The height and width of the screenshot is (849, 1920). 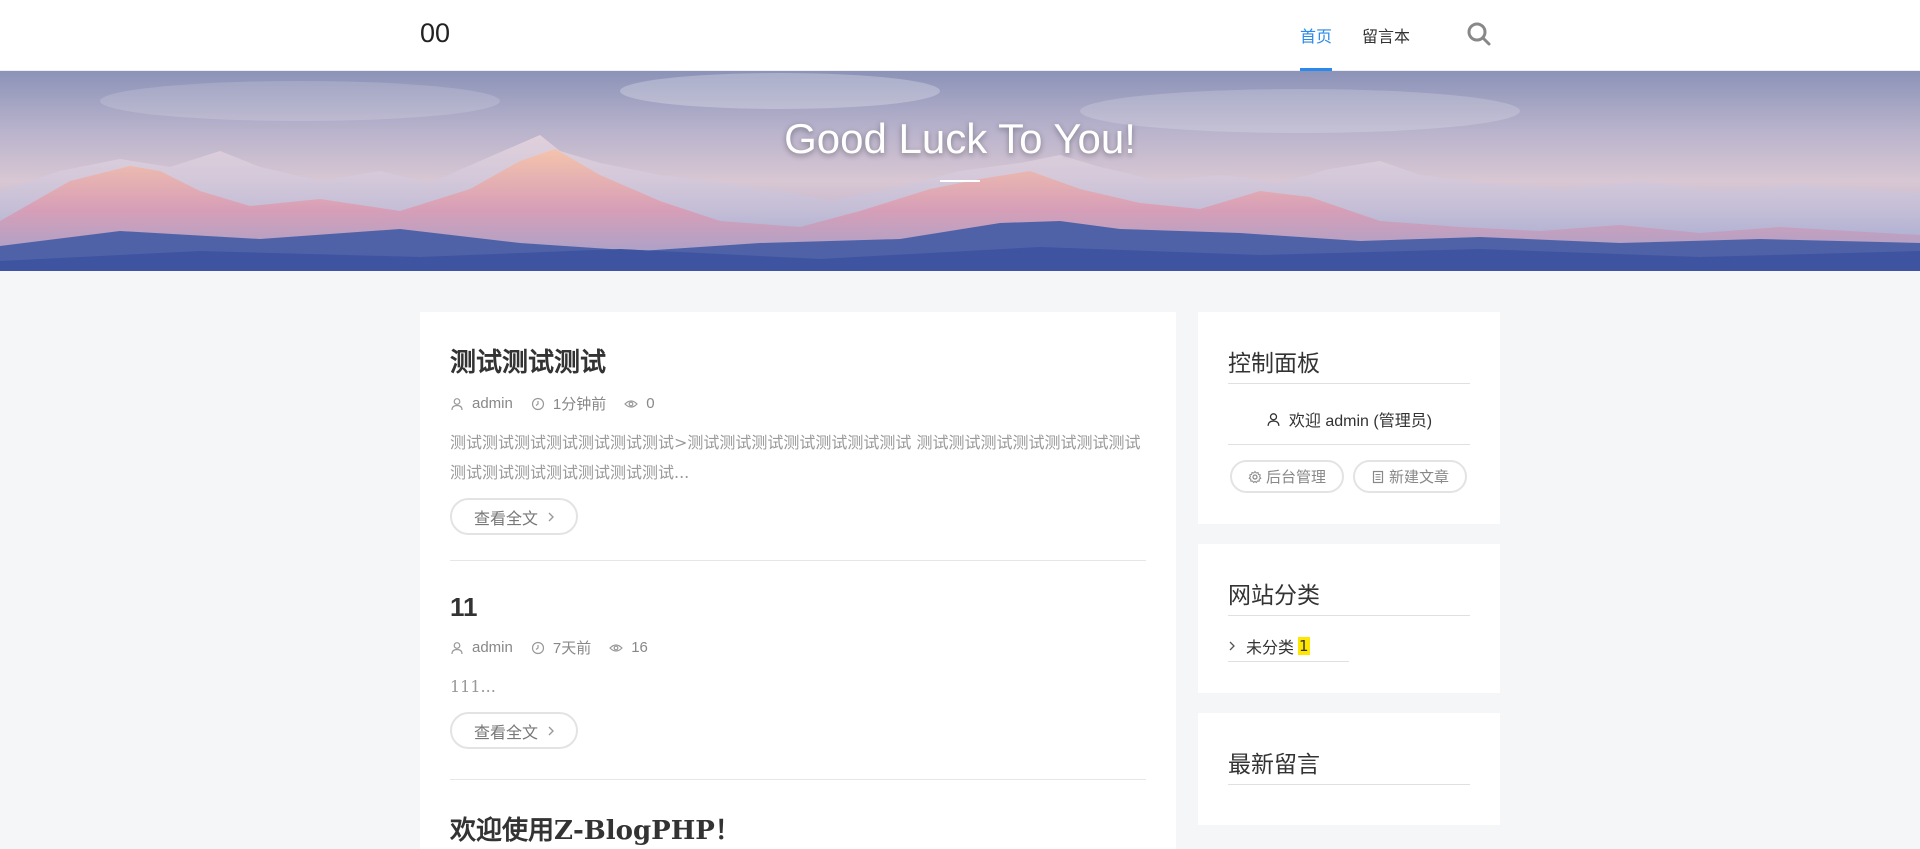 What do you see at coordinates (639, 647) in the screenshot?
I see `post-views: 16` at bounding box center [639, 647].